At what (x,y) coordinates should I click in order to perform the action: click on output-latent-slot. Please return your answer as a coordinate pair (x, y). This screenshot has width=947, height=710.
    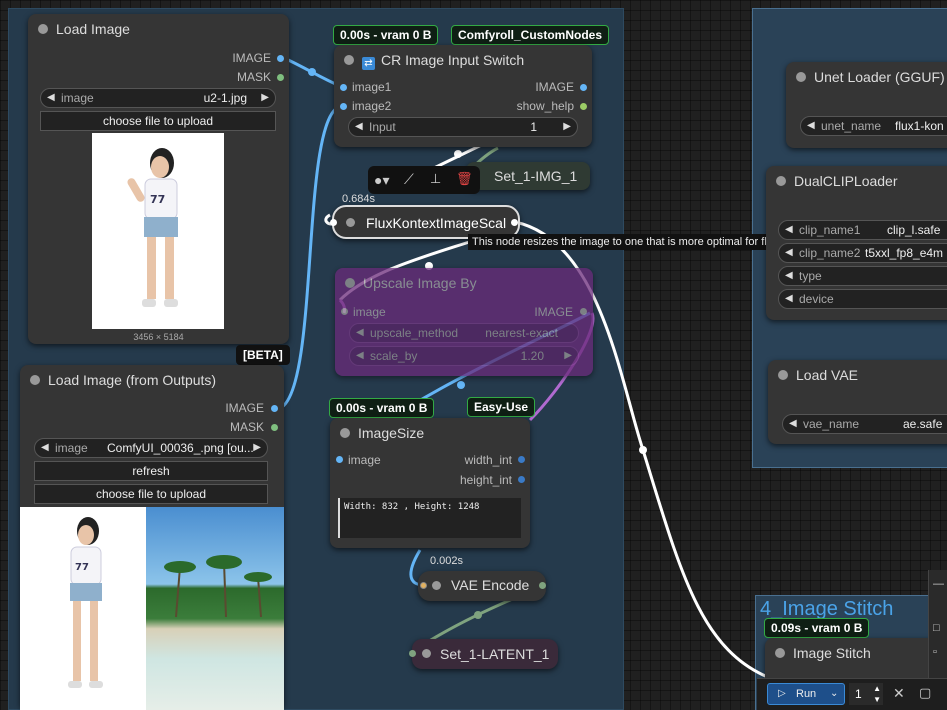
    Looking at the image, I should click on (542, 585).